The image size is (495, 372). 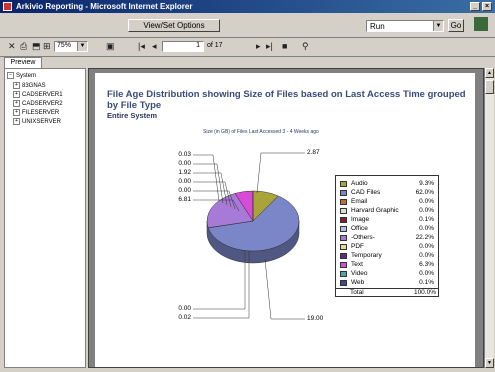 I want to click on pie-data-label: 19.00, so click(x=315, y=318).